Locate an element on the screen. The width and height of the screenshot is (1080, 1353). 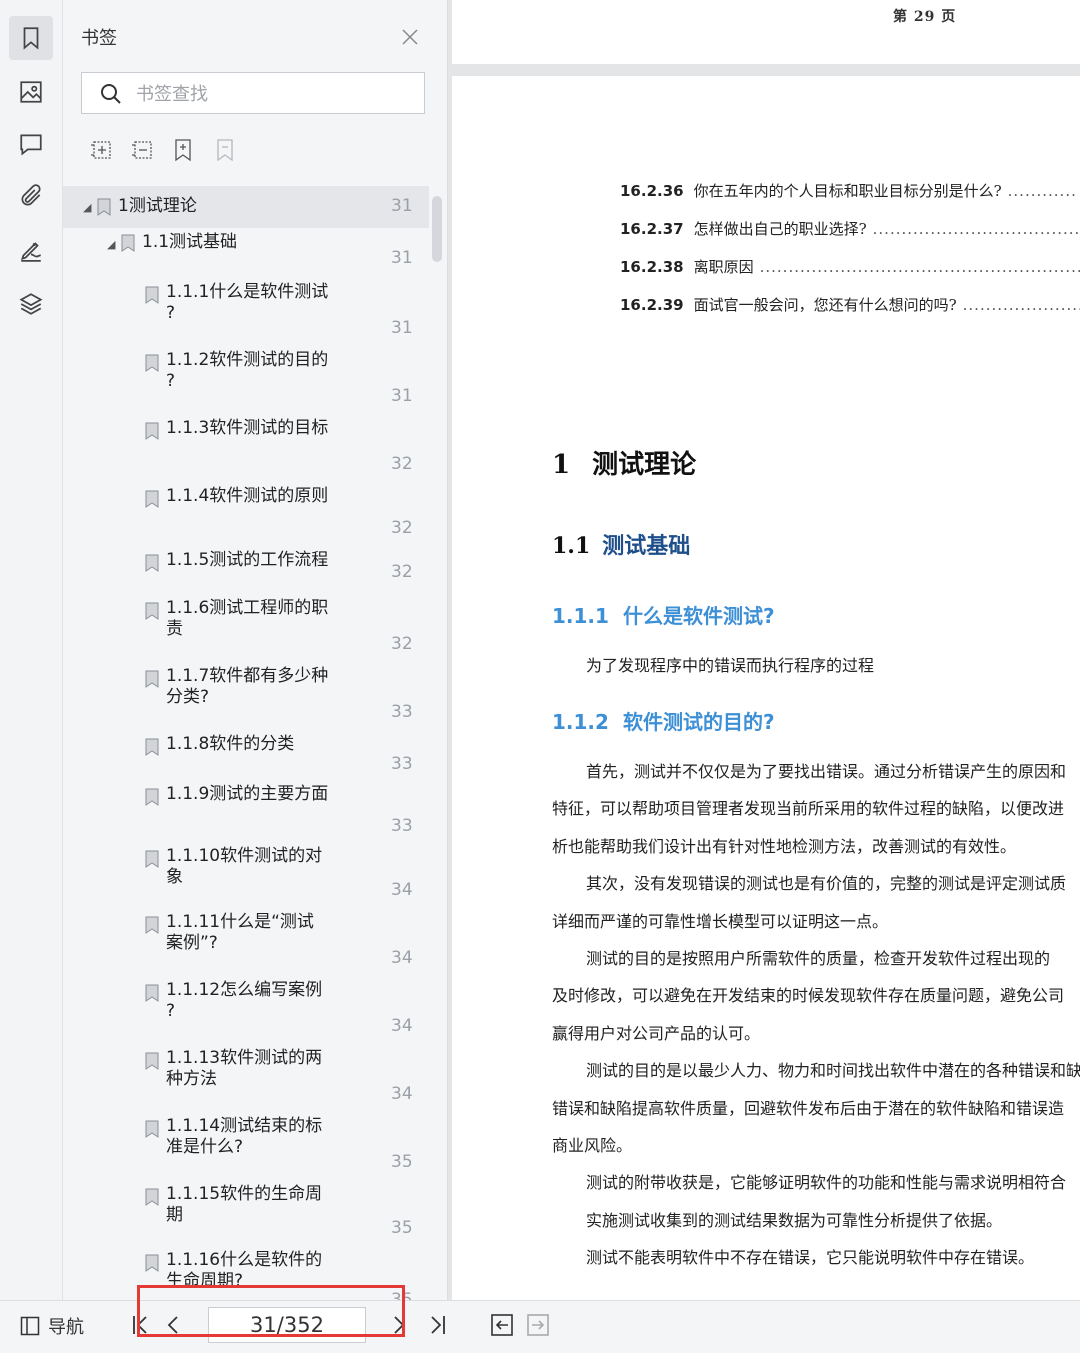
signature-icon is located at coordinates (30, 252).